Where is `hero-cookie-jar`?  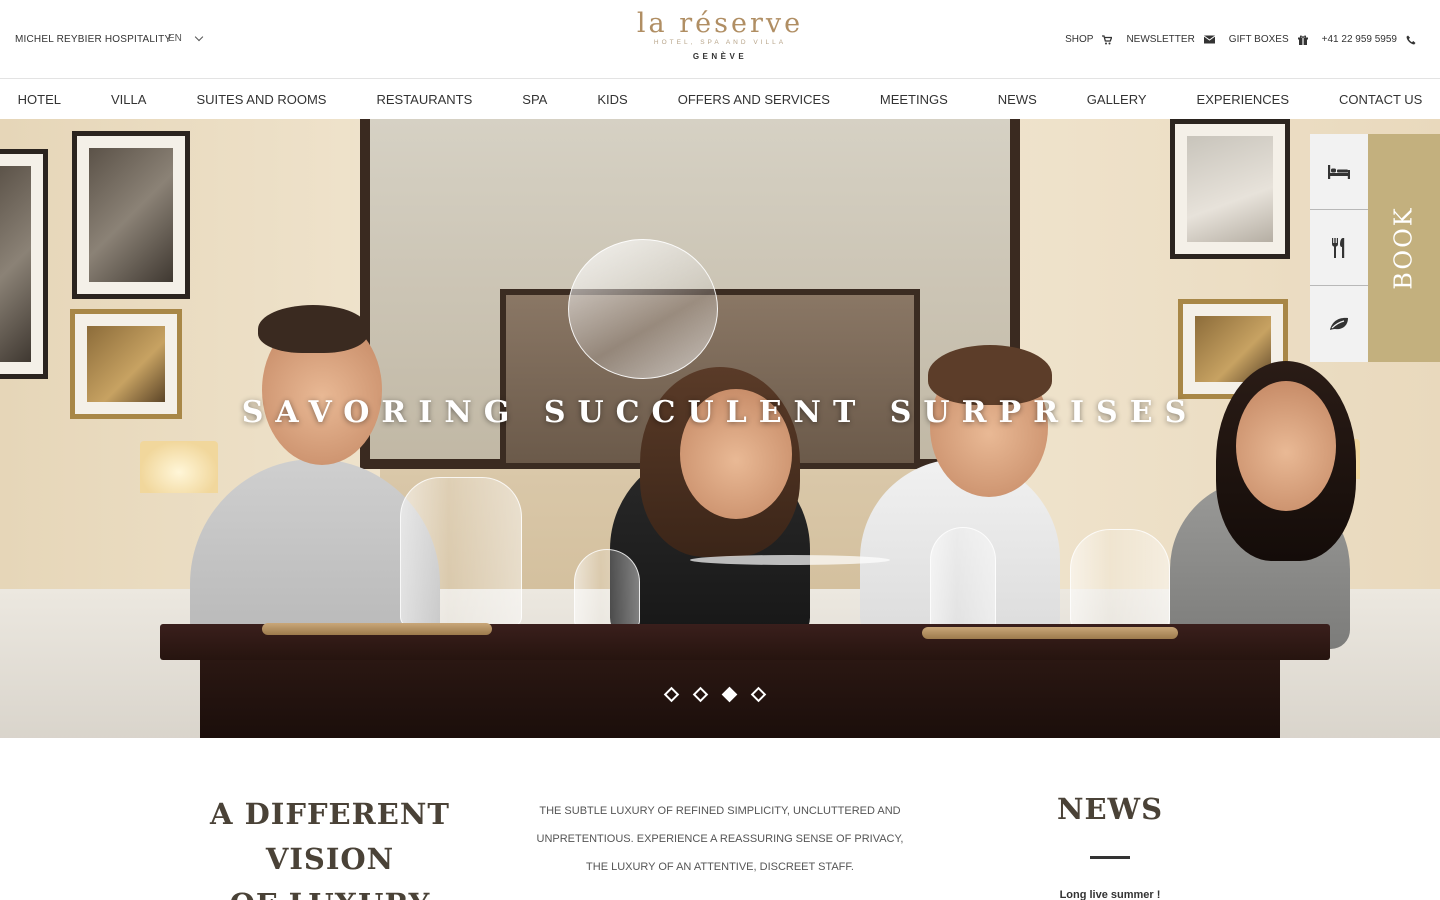
hero-cookie-jar is located at coordinates (607, 589).